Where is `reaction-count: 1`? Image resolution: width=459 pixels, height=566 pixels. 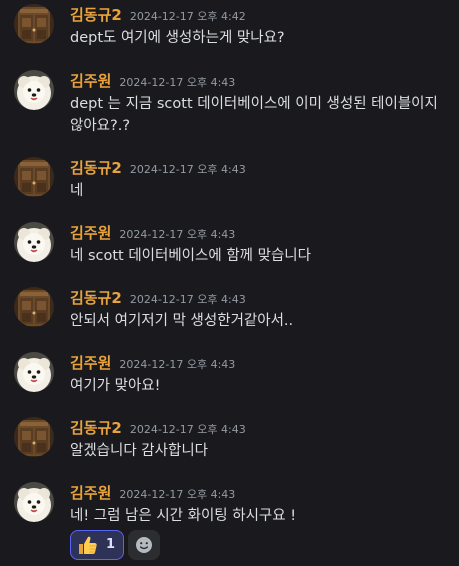
reaction-count: 1 is located at coordinates (111, 544).